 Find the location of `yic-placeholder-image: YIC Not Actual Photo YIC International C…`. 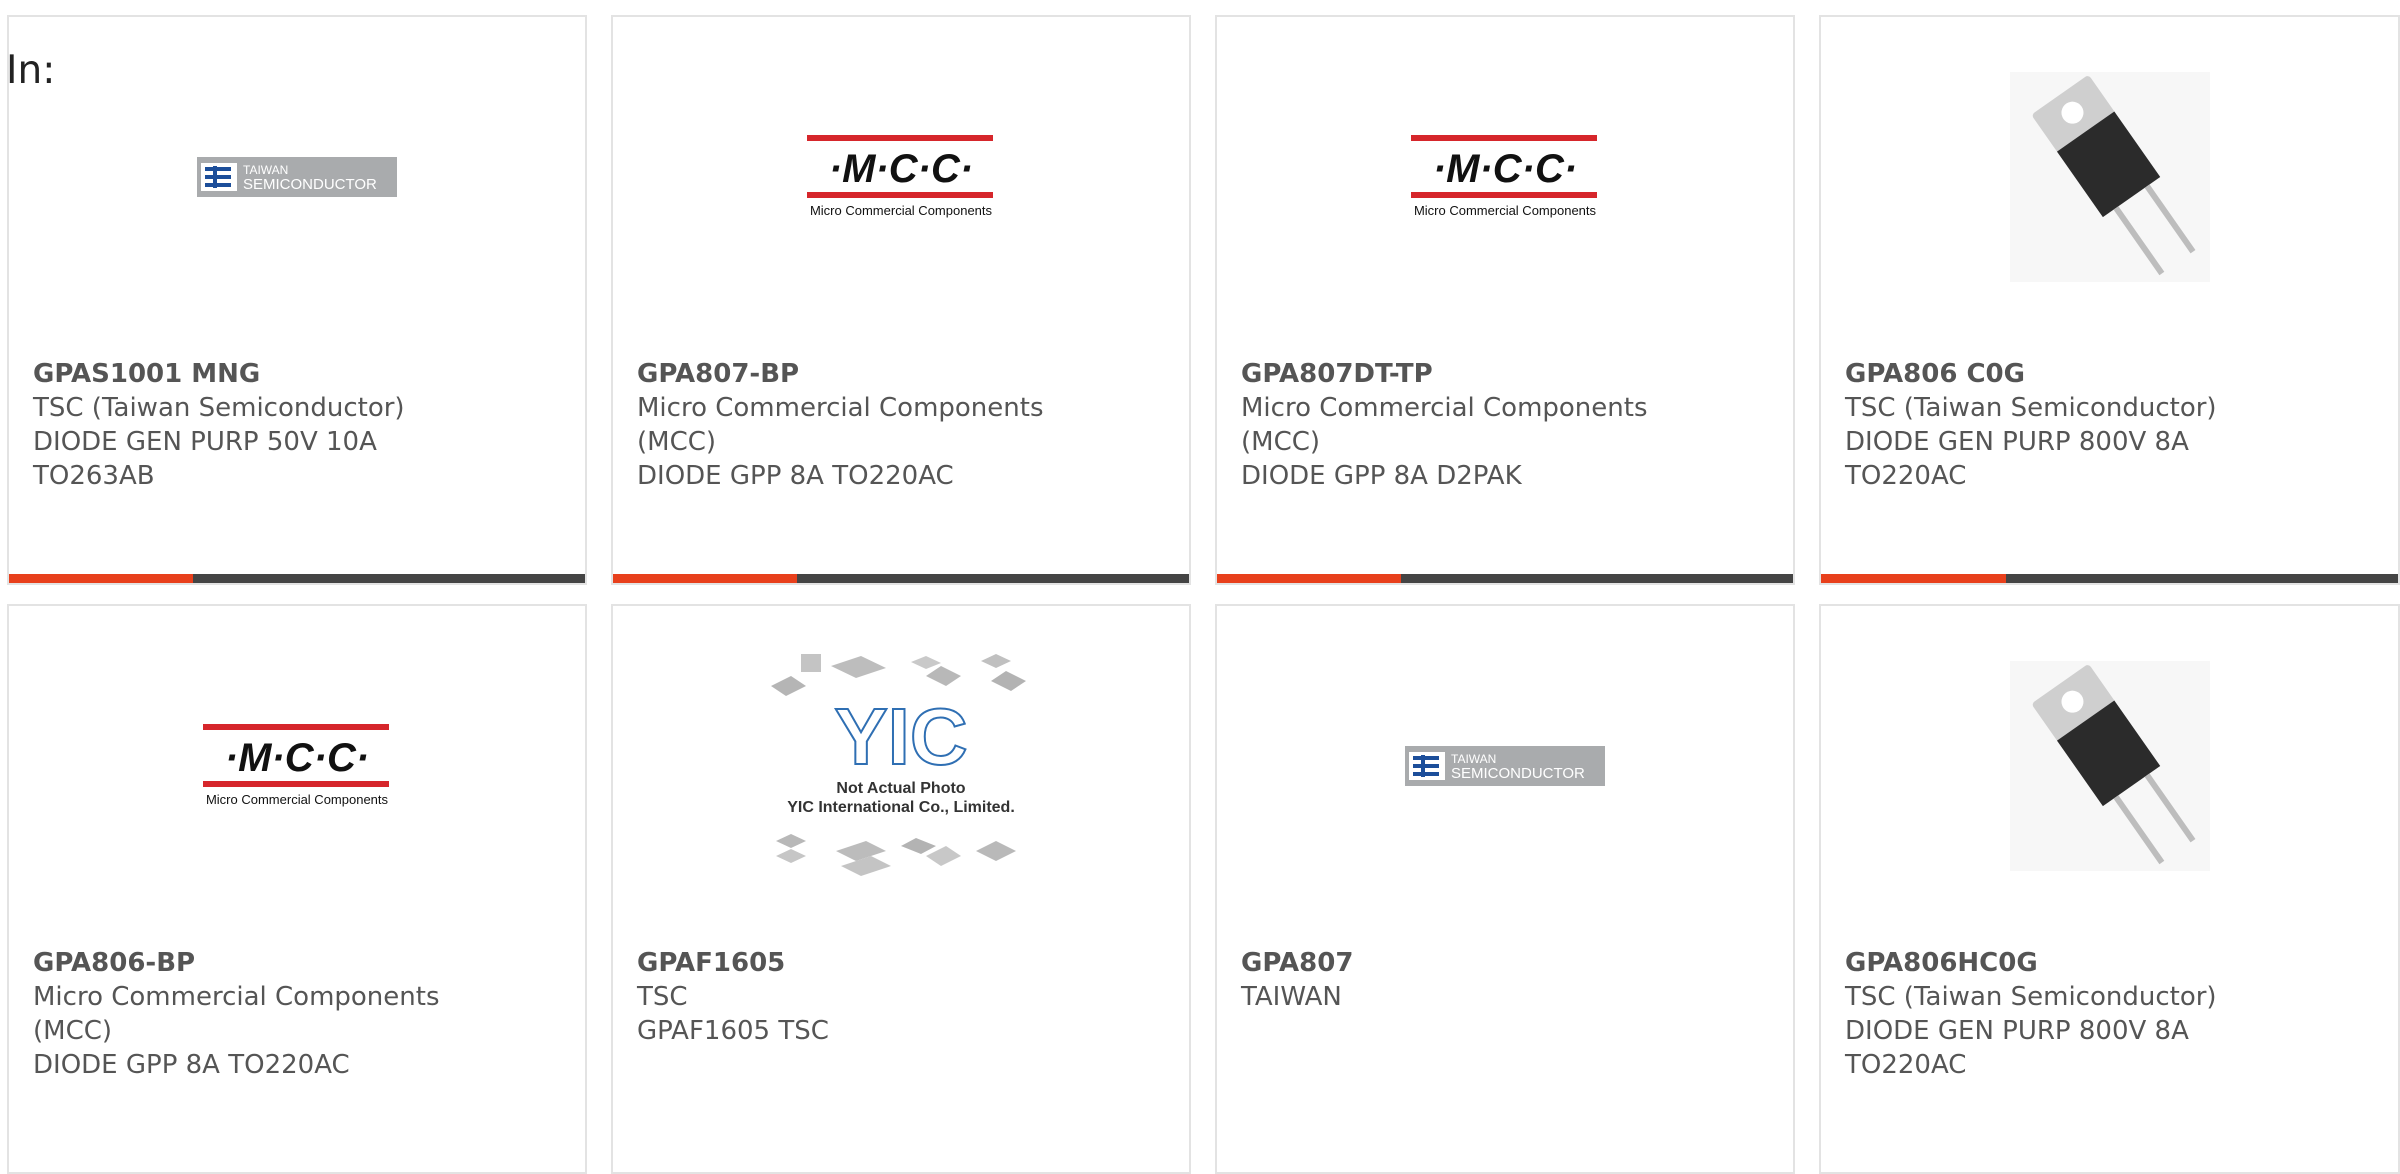

yic-placeholder-image: YIC Not Actual Photo YIC International C… is located at coordinates (898, 765).